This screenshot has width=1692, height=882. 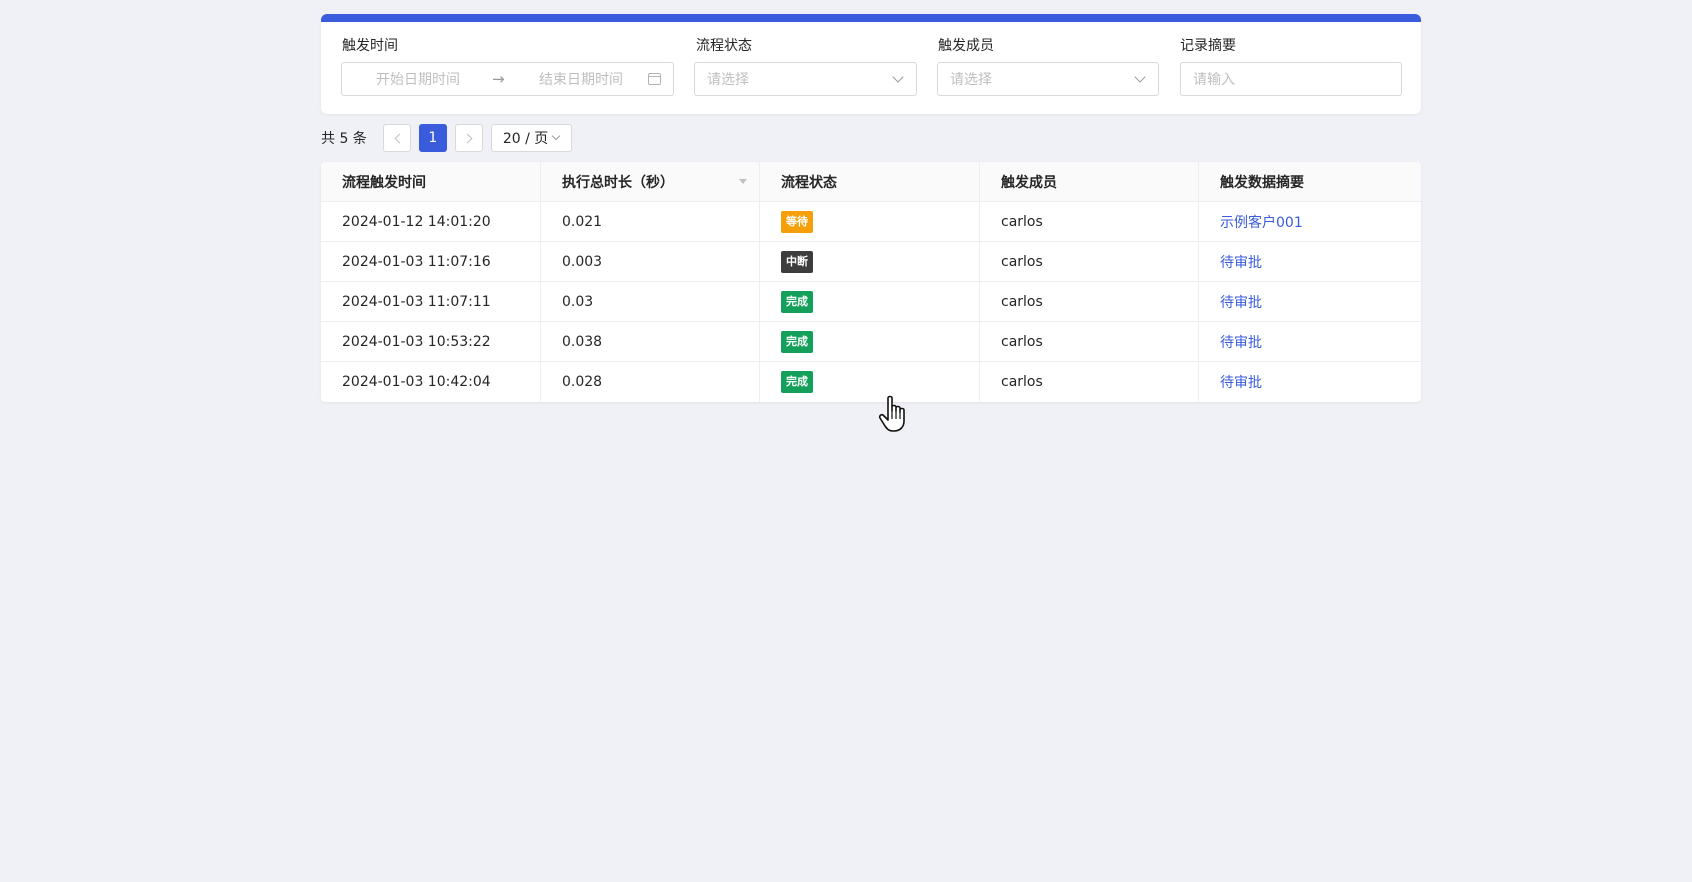 I want to click on page-size-select: 20 / 页, so click(x=531, y=138).